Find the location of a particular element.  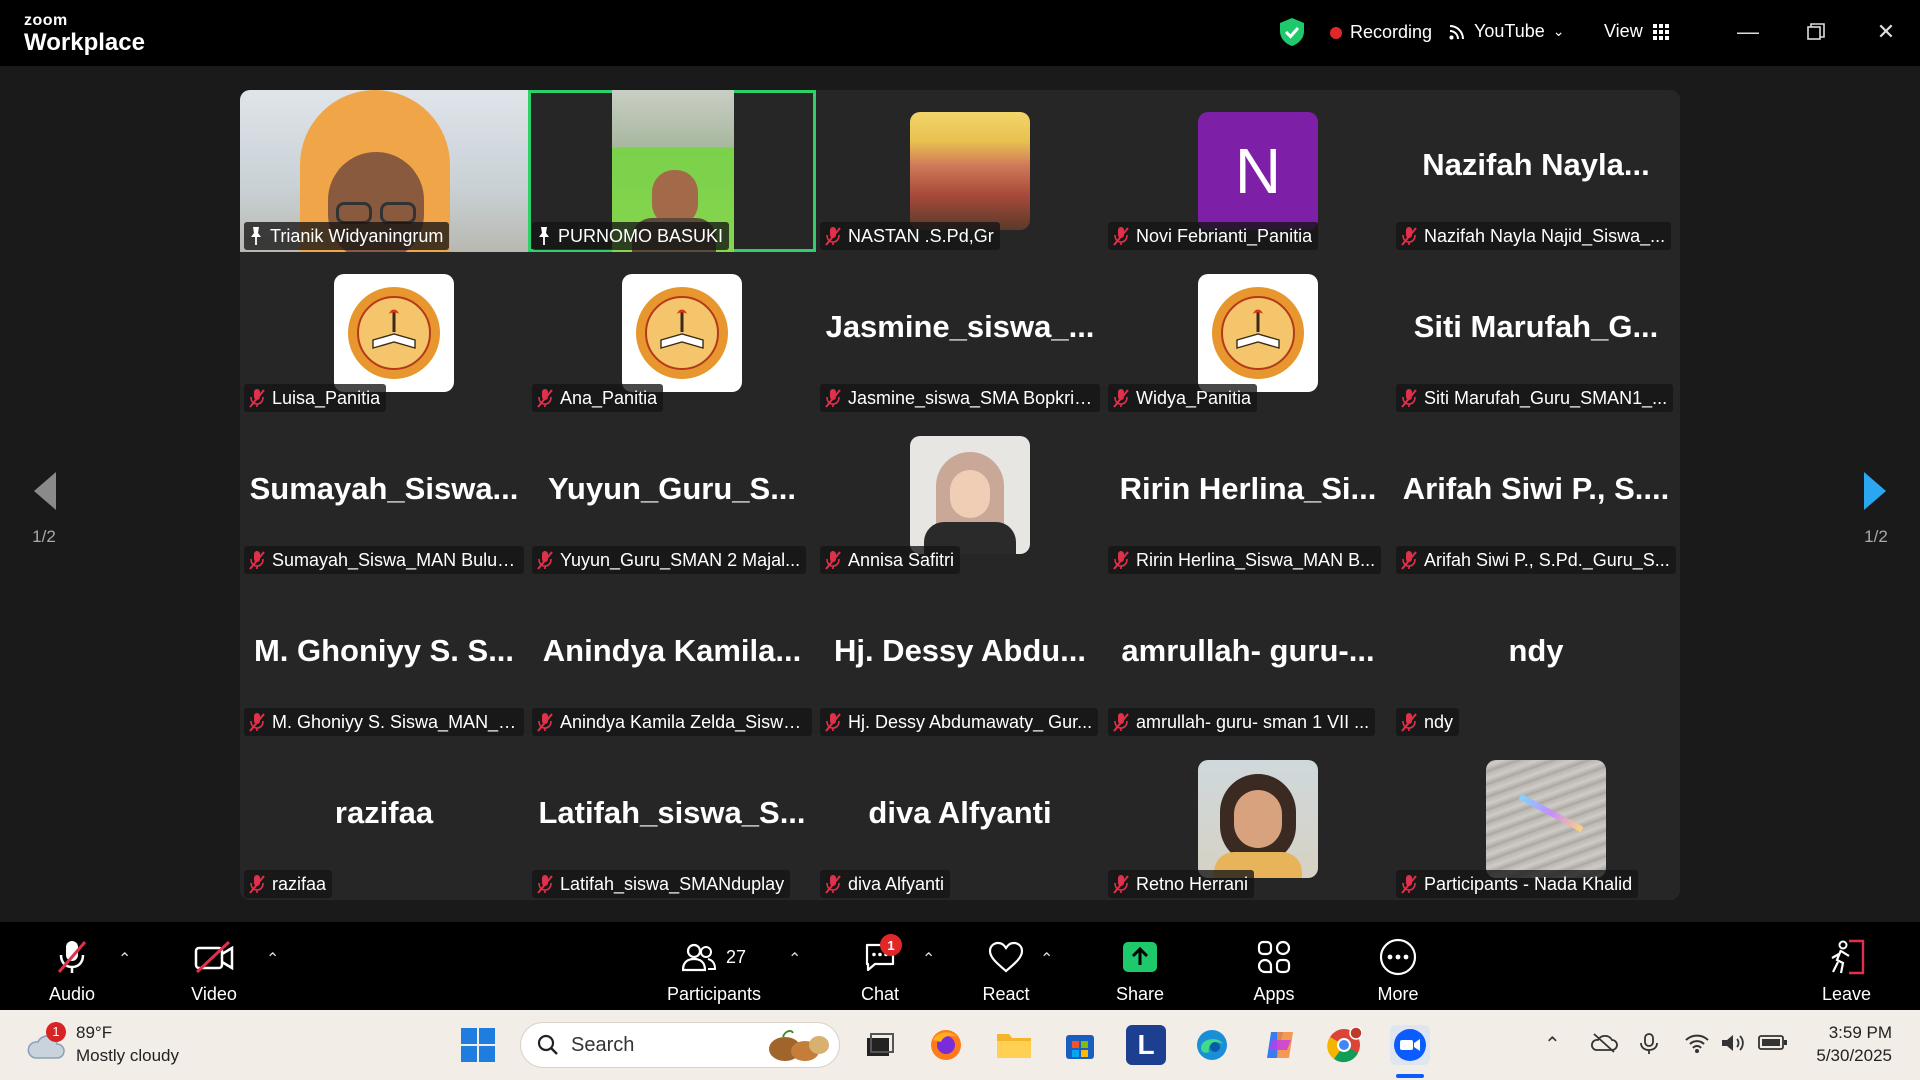

apps-button: Apps is located at coordinates (1274, 971).